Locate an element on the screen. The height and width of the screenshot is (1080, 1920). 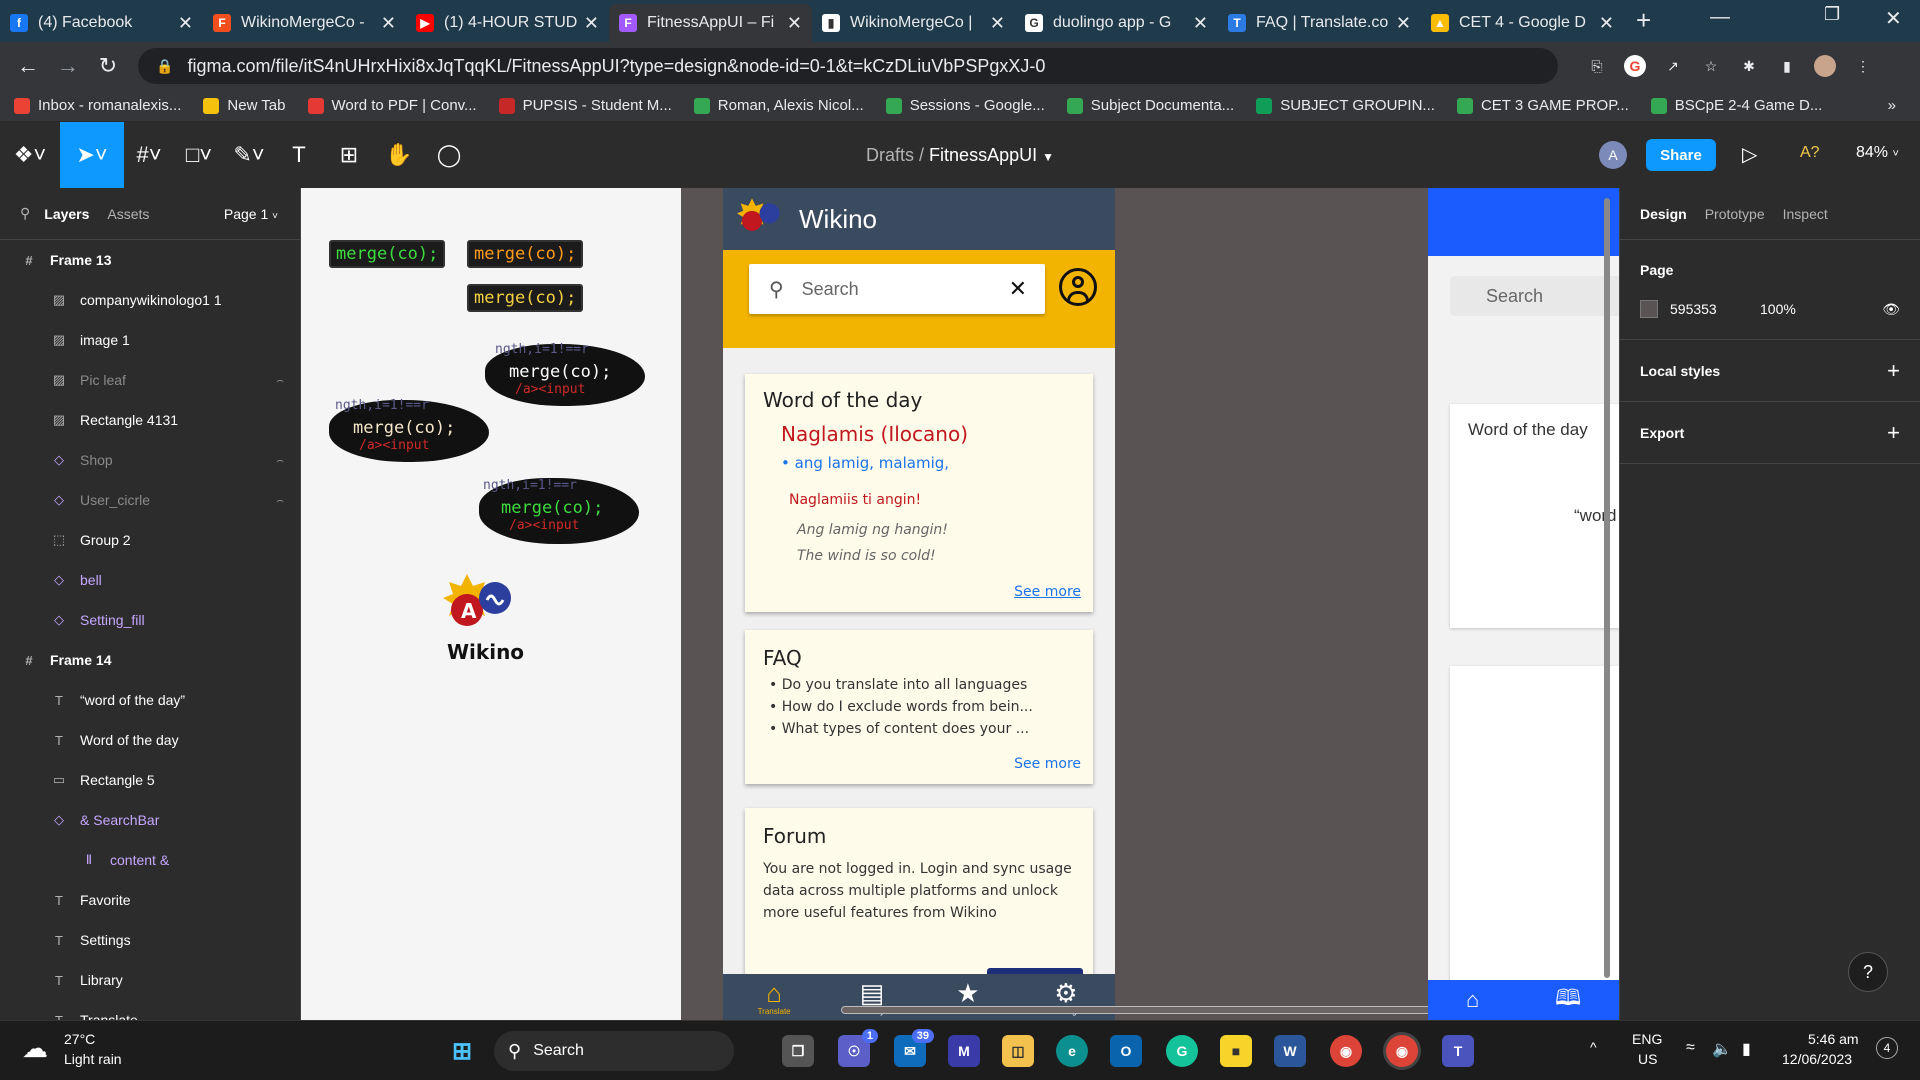
layer-row: T “word of the day” is located at coordinates (150, 700).